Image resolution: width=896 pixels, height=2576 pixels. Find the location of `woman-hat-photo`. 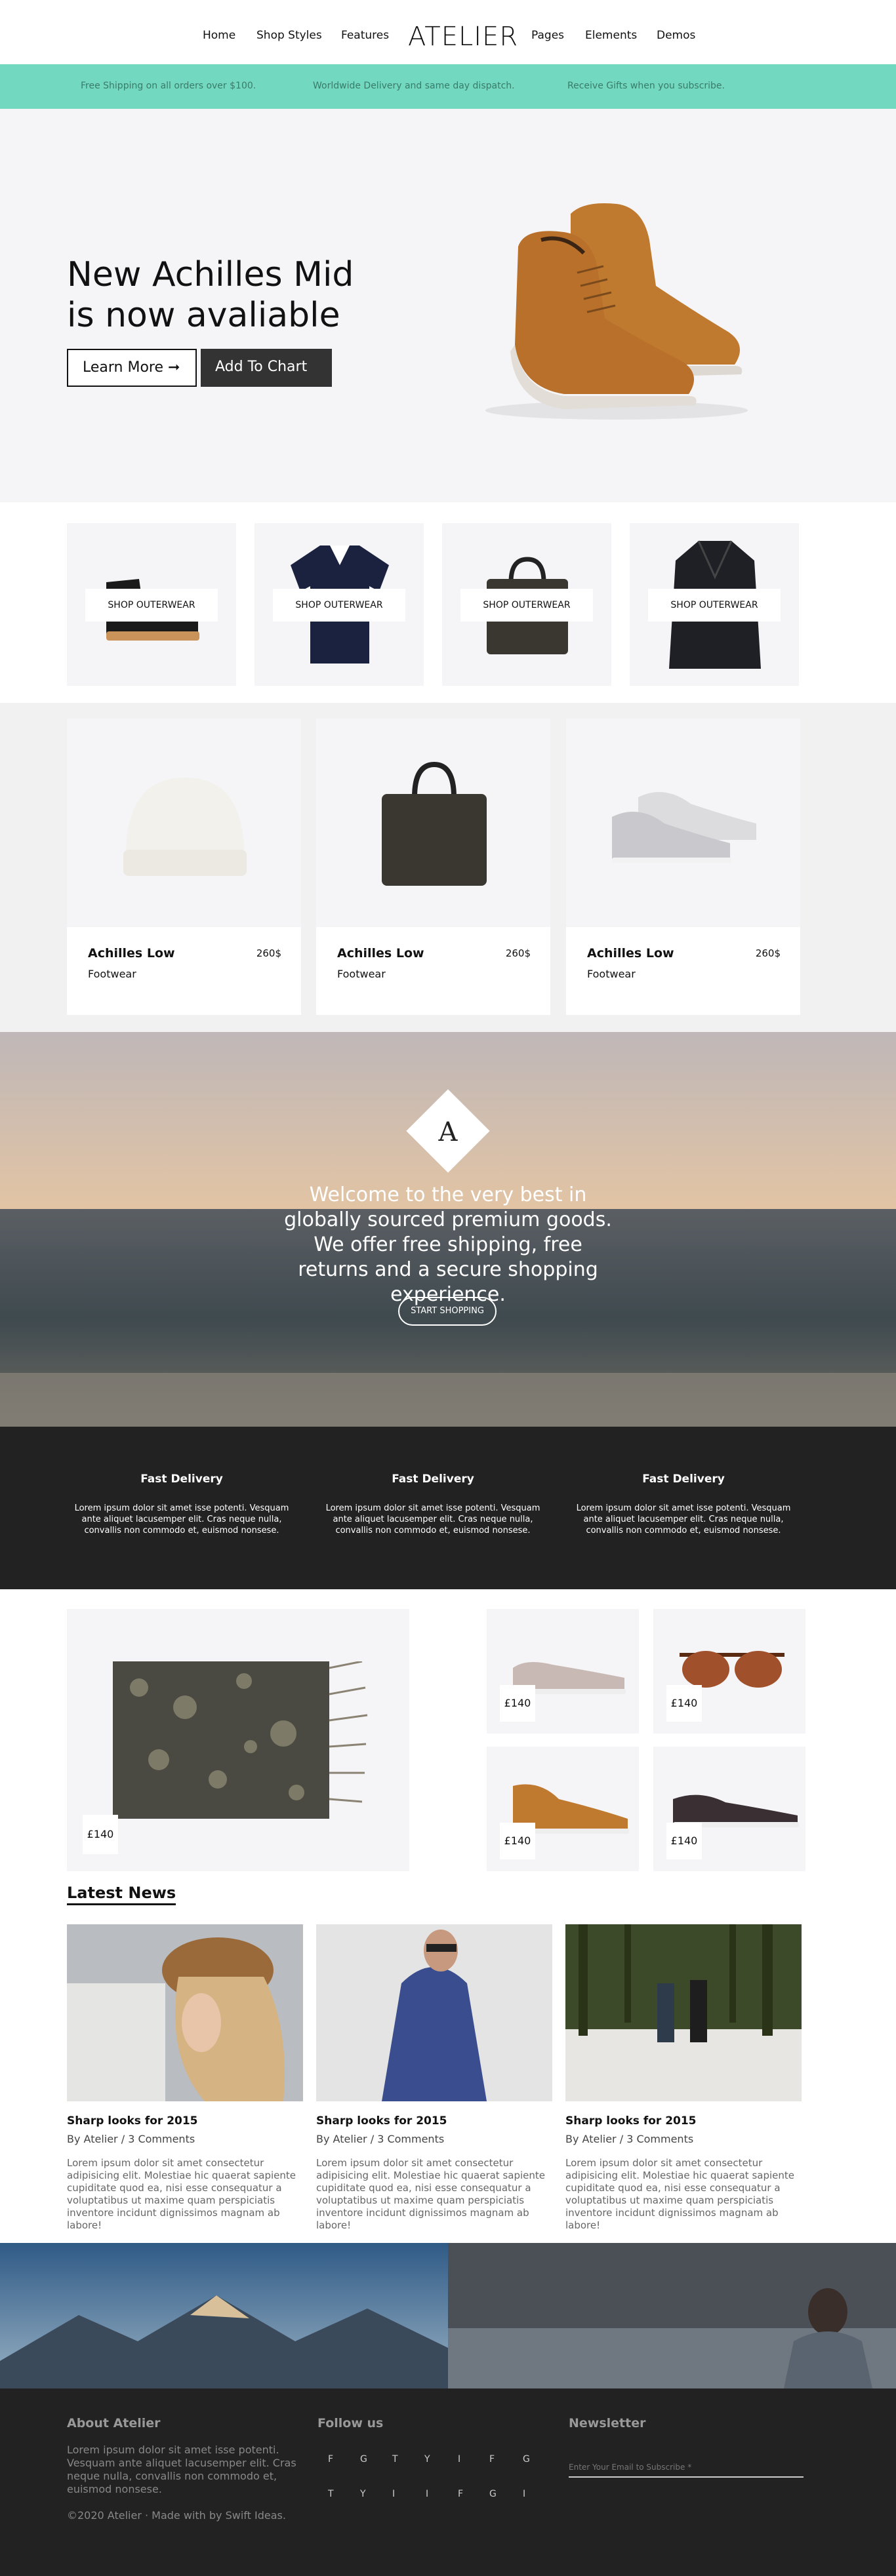

woman-hat-photo is located at coordinates (185, 2012).